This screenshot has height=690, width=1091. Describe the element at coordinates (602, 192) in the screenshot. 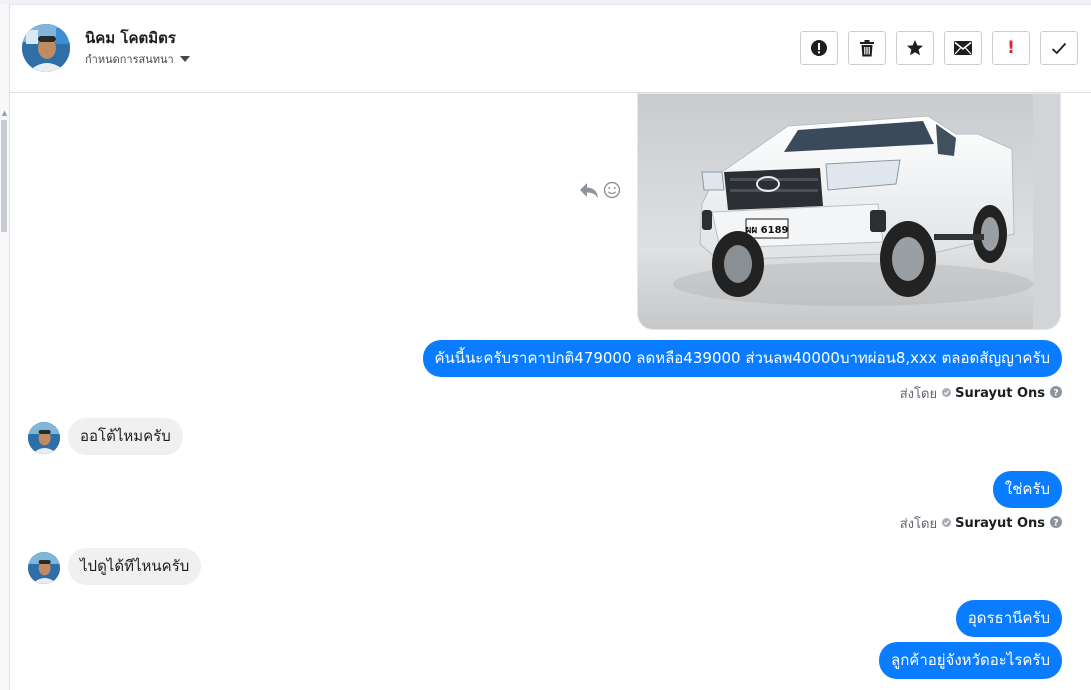

I see `message-tools` at that location.